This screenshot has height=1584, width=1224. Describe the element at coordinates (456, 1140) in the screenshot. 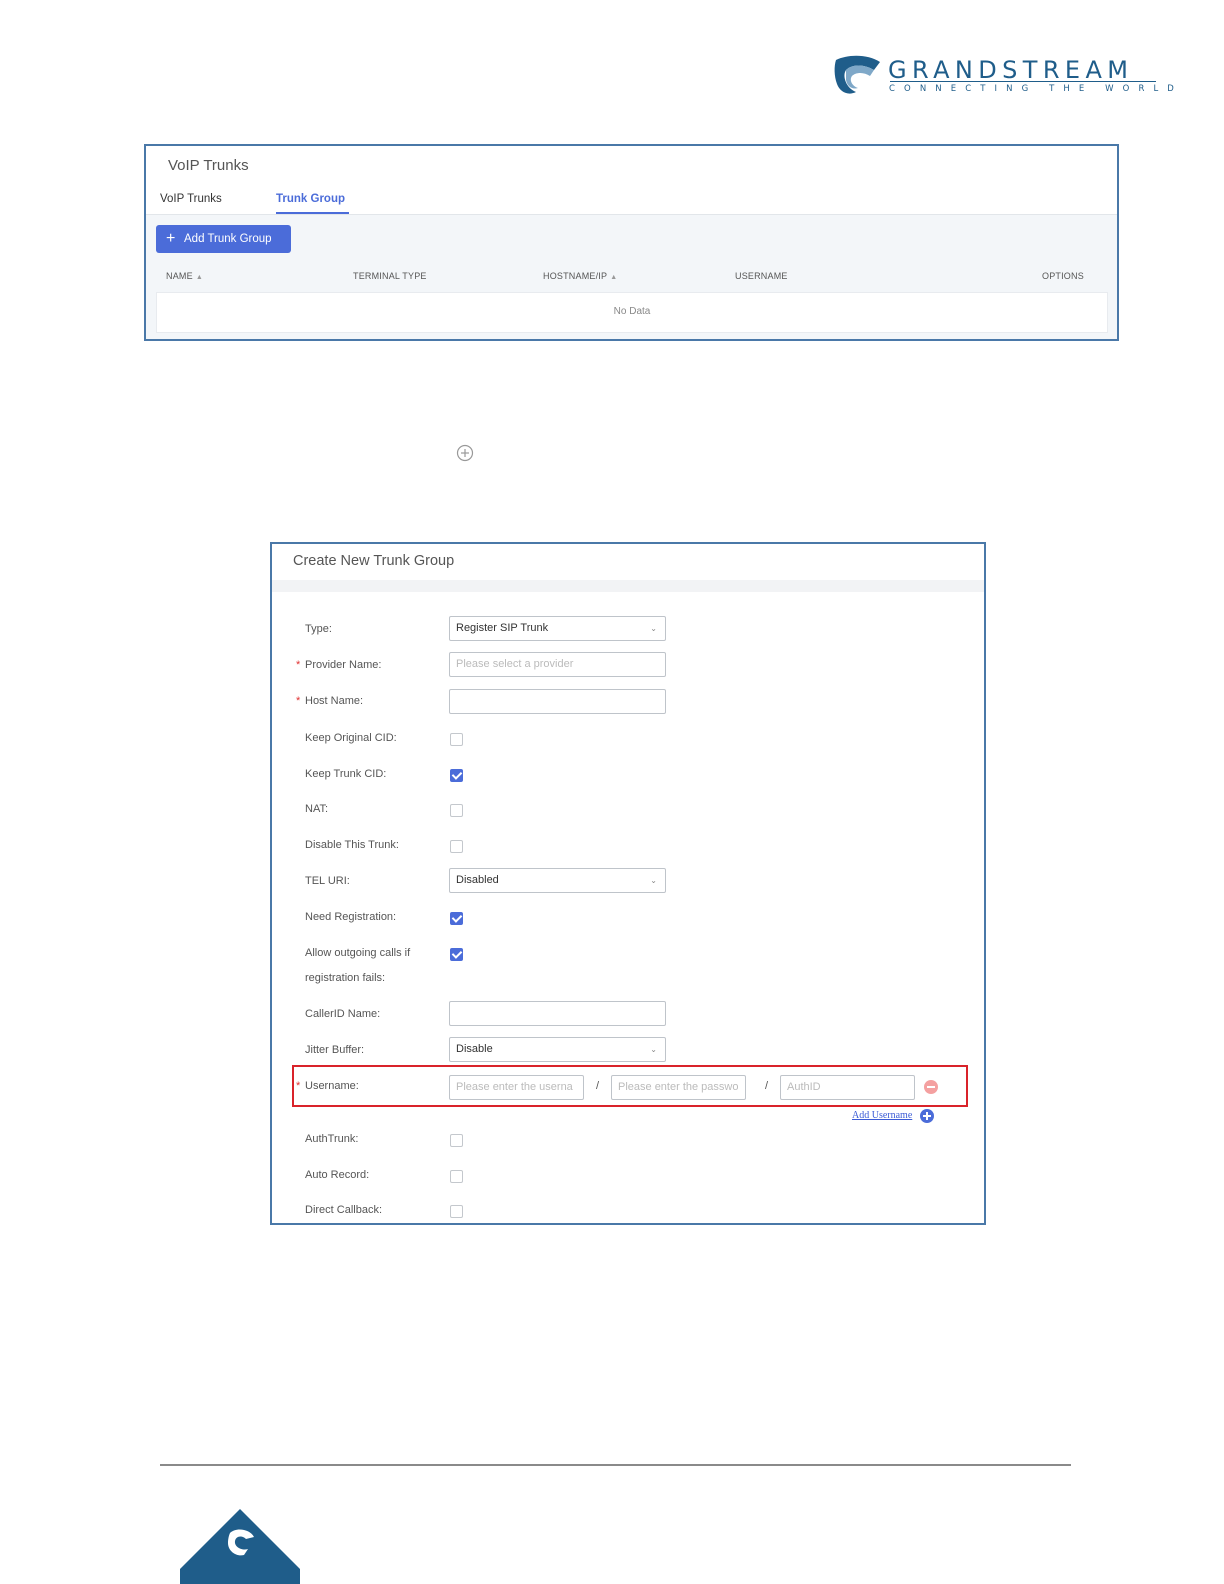

I see `auth-trunk-checkbox` at that location.